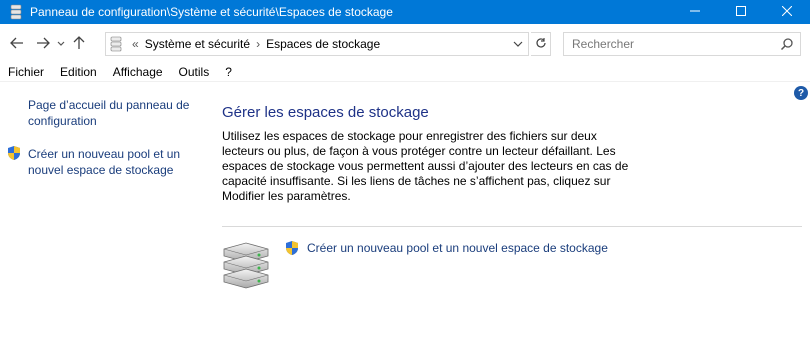 The image size is (810, 363). What do you see at coordinates (197, 44) in the screenshot?
I see `breadcrumb-systeme-securite: Système et sécurité` at bounding box center [197, 44].